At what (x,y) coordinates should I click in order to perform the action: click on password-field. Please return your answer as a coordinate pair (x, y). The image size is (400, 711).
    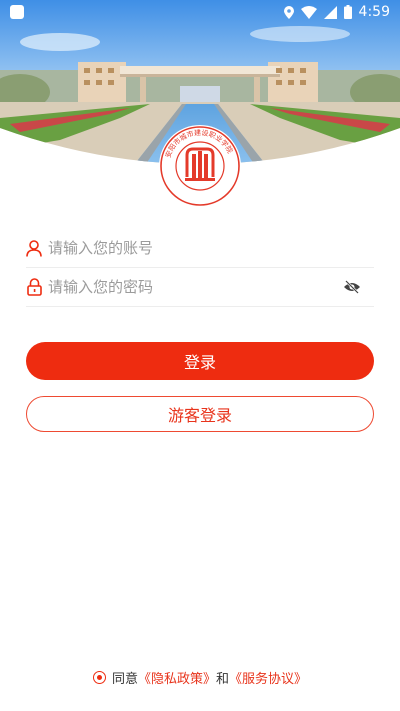
    Looking at the image, I should click on (200, 287).